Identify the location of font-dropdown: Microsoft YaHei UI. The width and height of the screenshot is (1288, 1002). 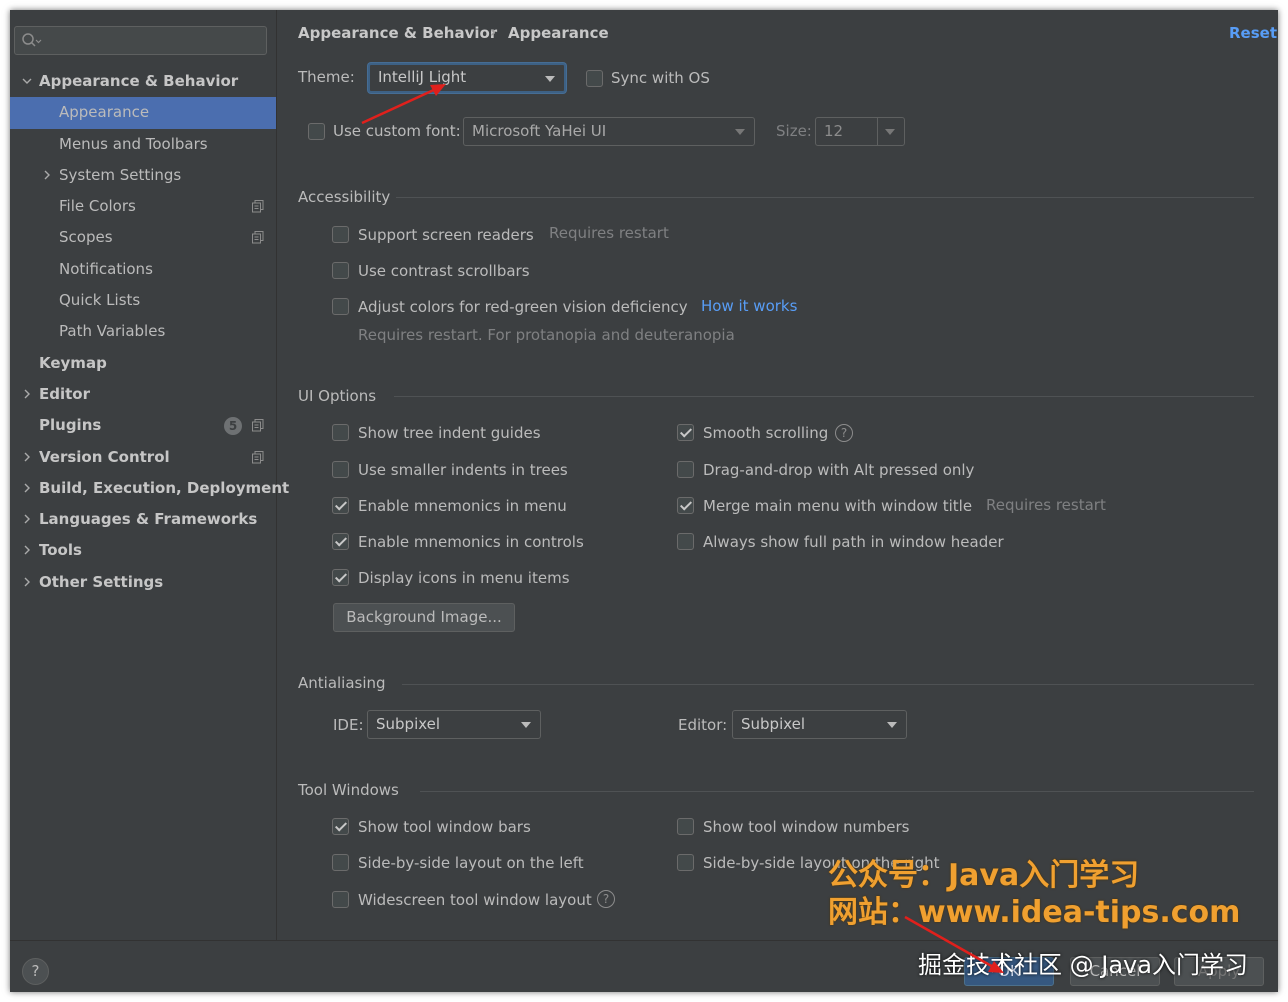
(609, 131).